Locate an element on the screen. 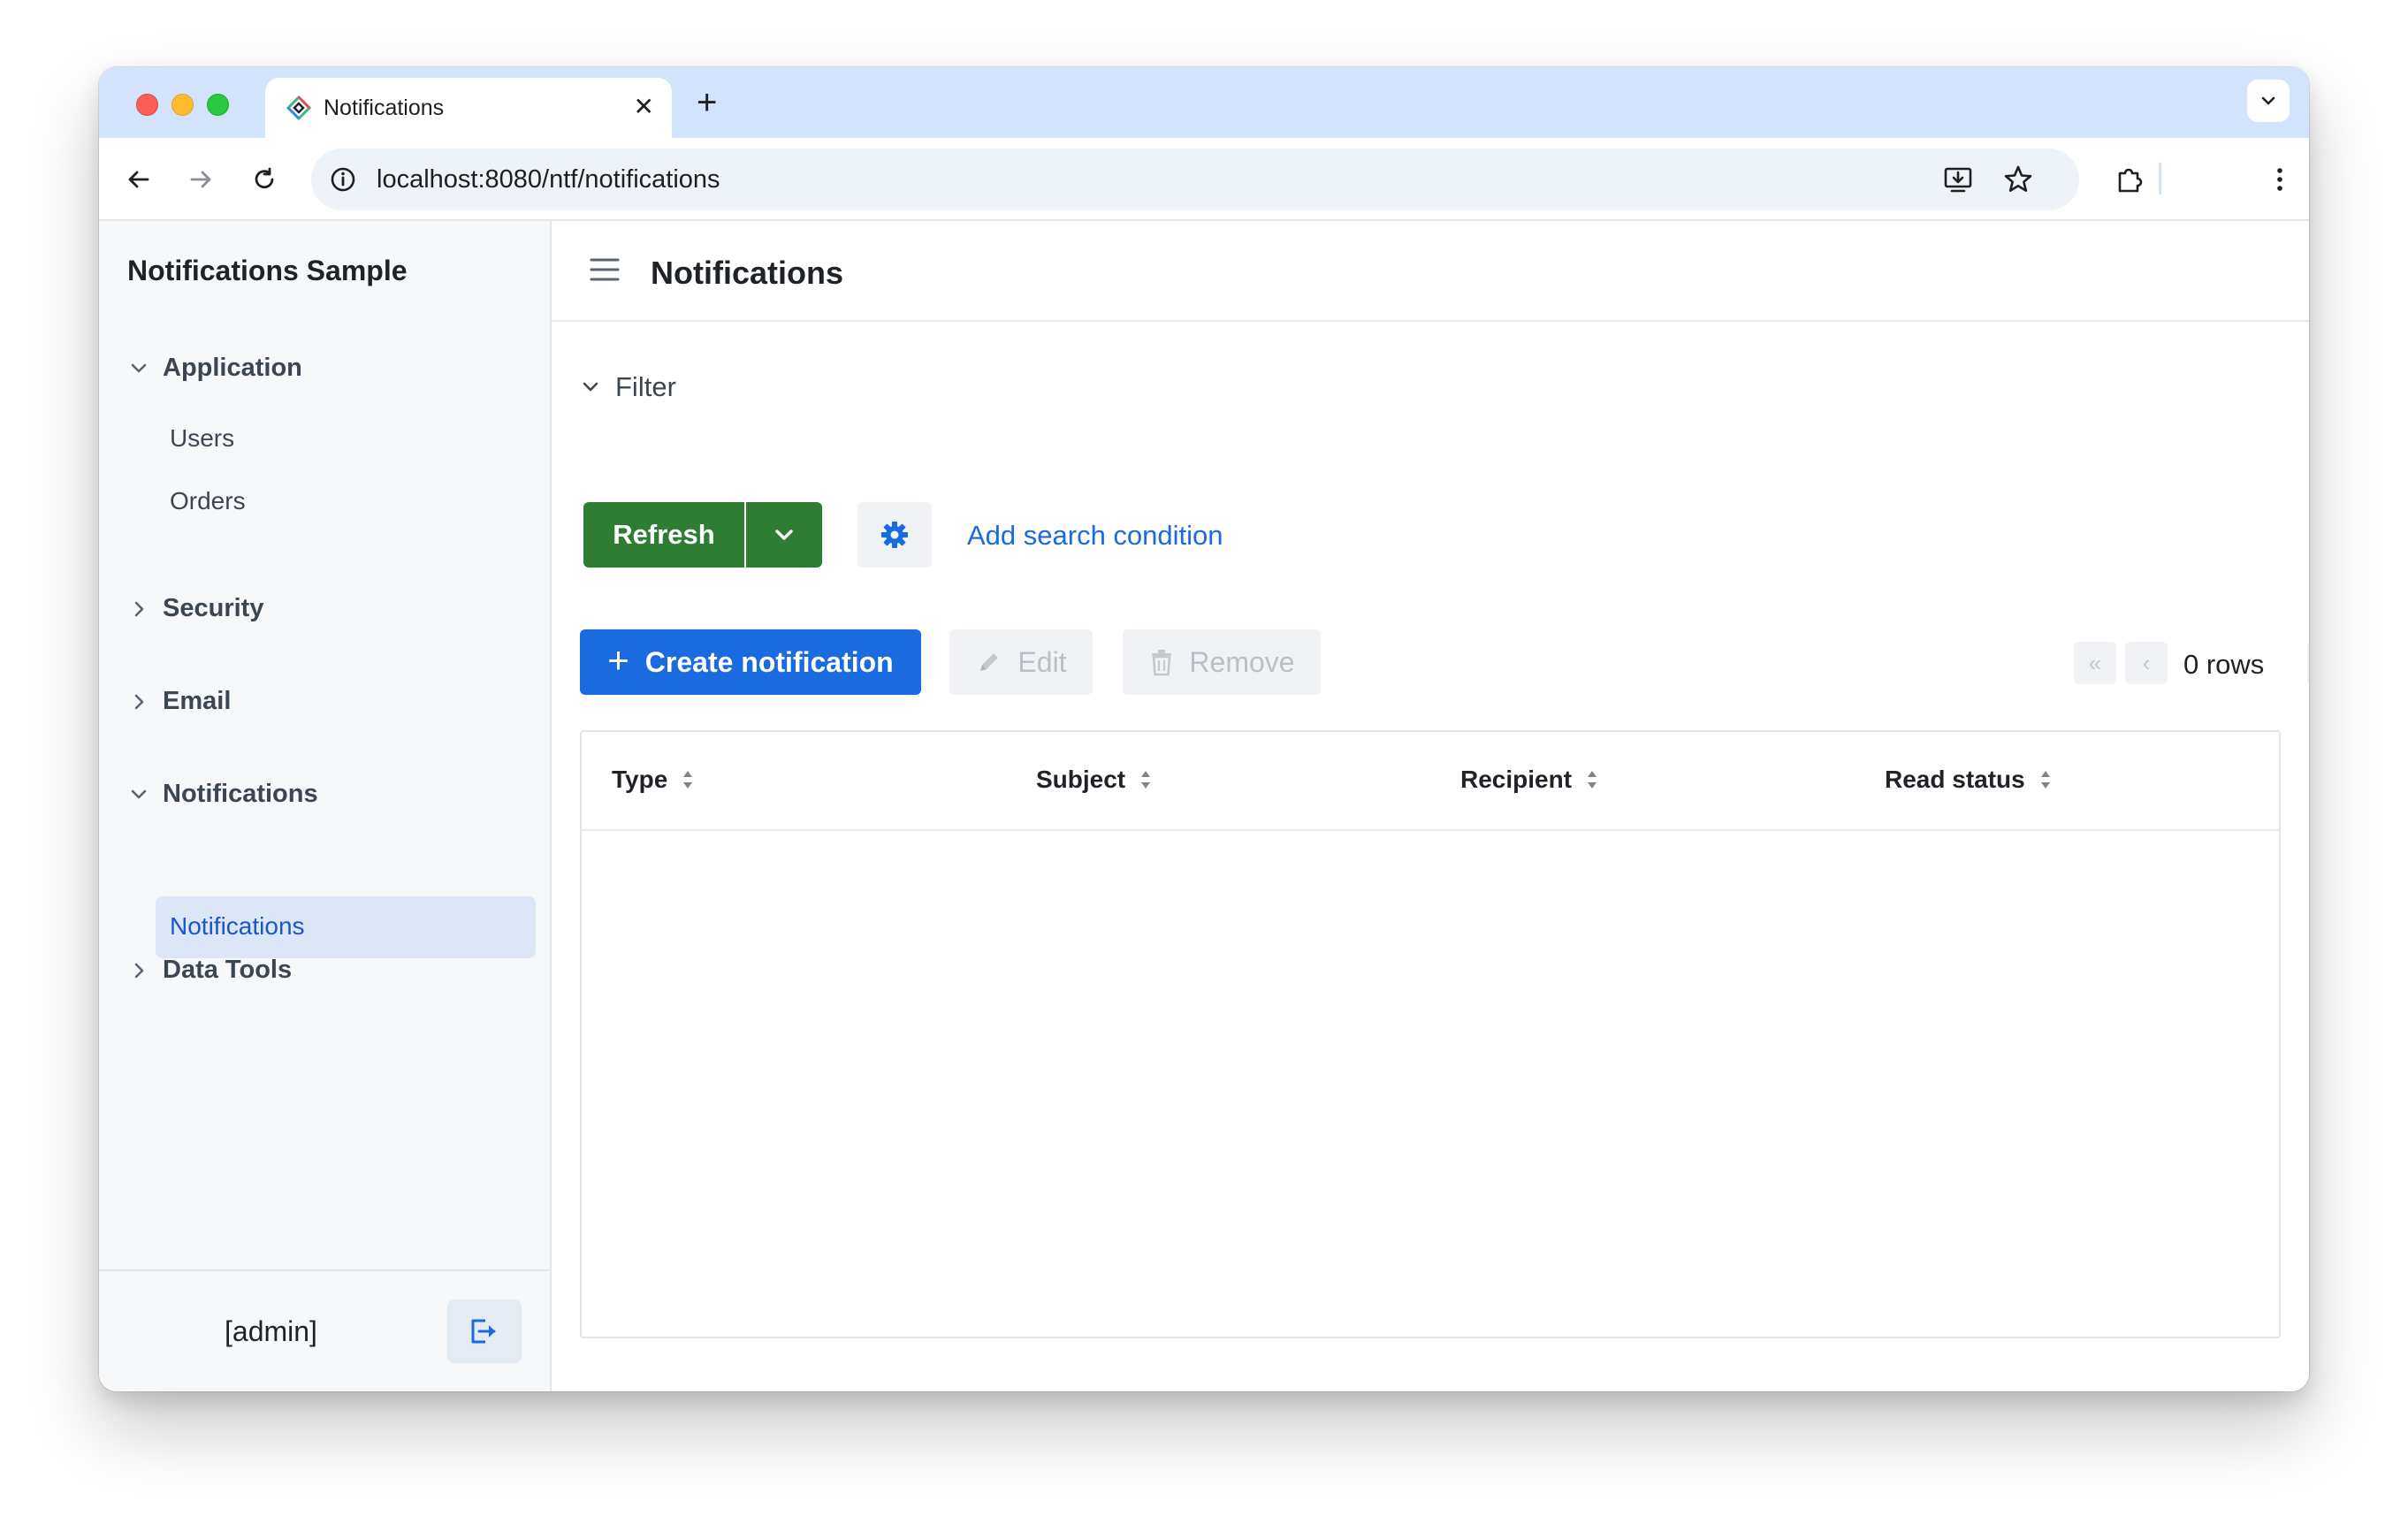 The width and height of the screenshot is (2408, 1524). app-title: Notifications Sample is located at coordinates (267, 270).